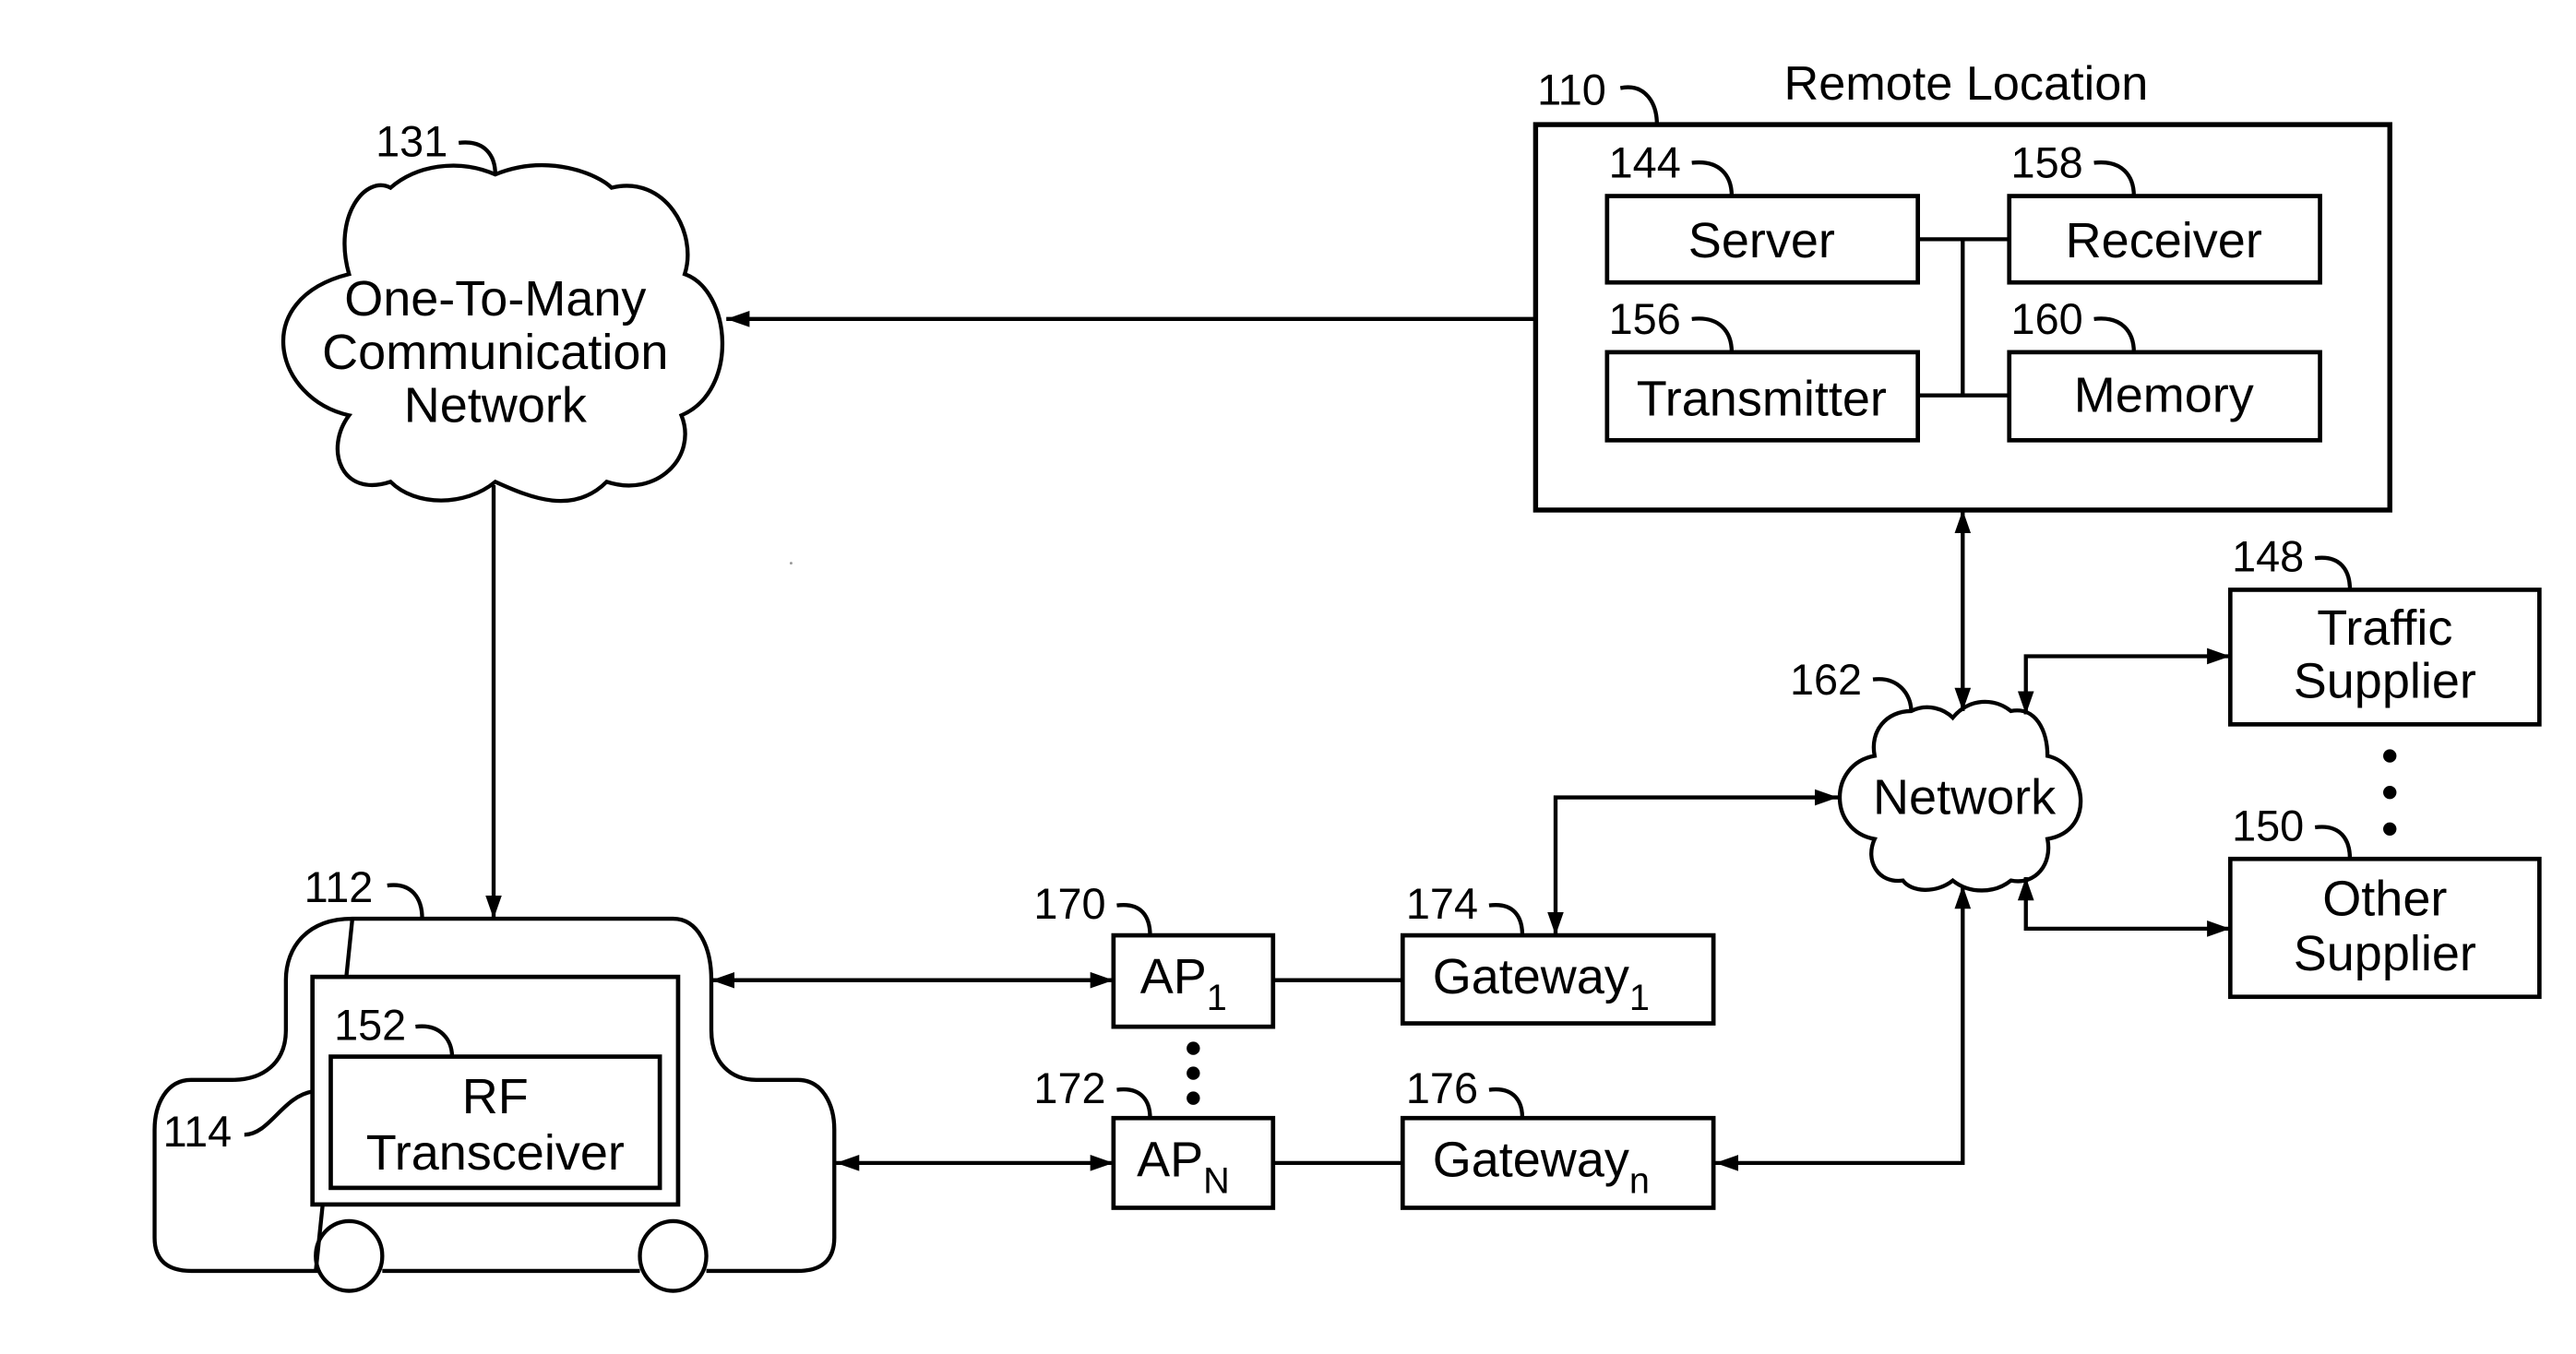  I want to click on traffic-supplier: 148 Traffic Supplier, so click(2384, 630).